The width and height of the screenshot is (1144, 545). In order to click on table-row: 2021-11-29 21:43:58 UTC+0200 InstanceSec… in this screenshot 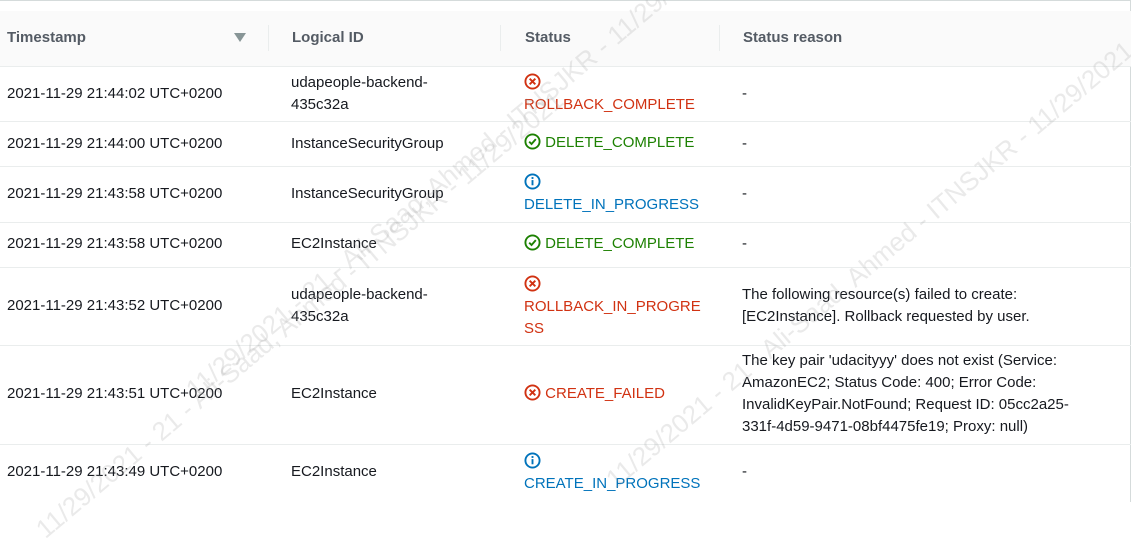, I will do `click(565, 195)`.